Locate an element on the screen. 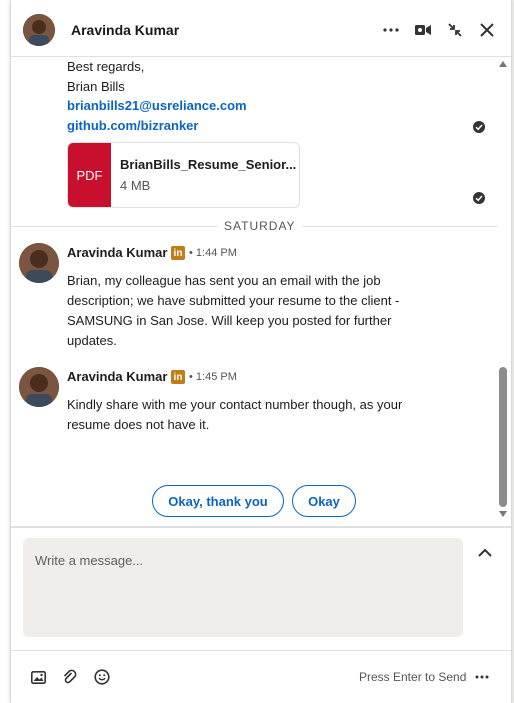 Image resolution: width=514 pixels, height=703 pixels. send-options-button is located at coordinates (482, 677).